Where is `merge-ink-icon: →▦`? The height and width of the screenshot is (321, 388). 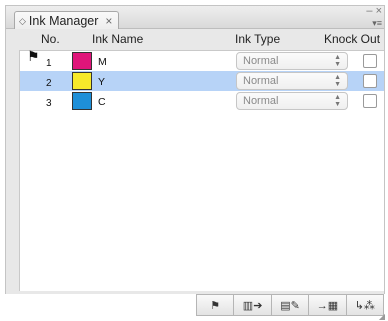
merge-ink-icon: →▦ is located at coordinates (327, 305).